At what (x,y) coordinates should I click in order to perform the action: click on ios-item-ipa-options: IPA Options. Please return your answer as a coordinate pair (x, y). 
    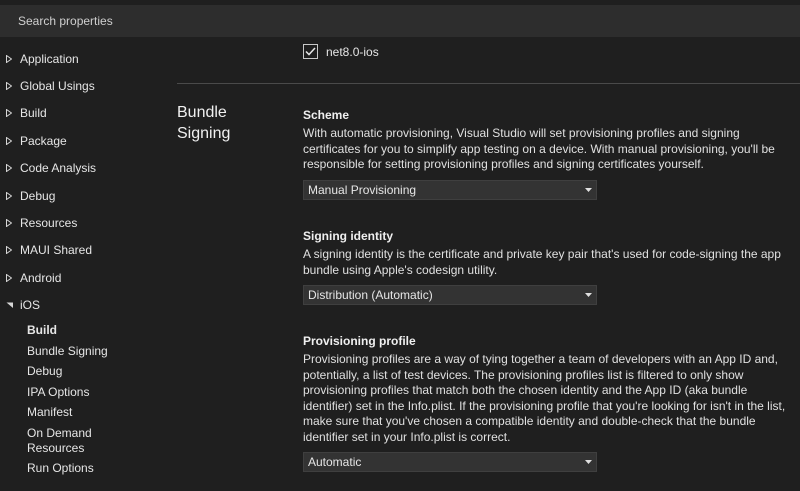
    Looking at the image, I should click on (80, 392).